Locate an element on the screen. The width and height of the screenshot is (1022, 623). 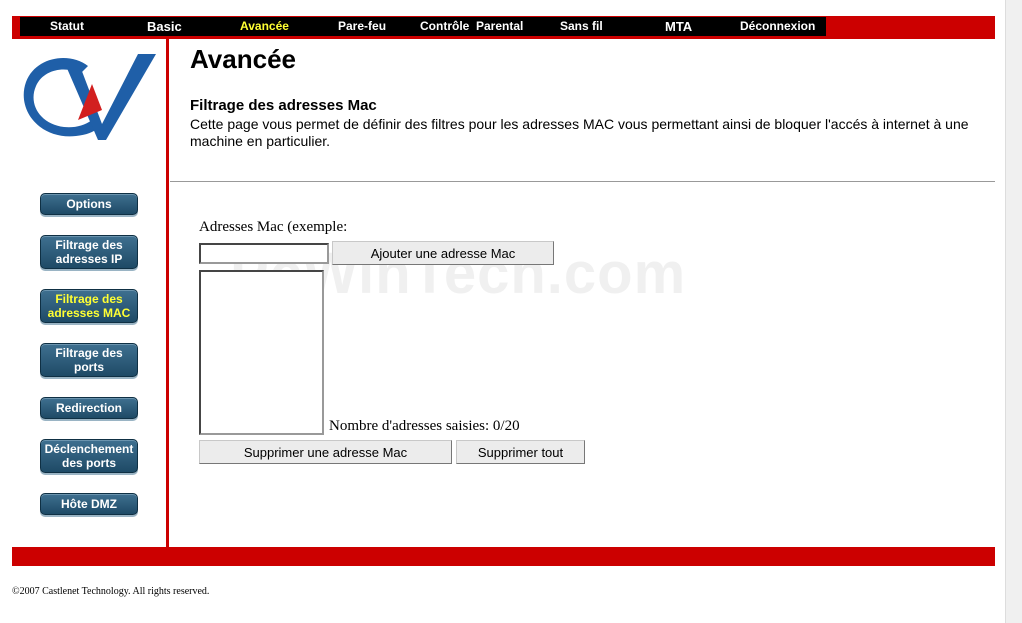
nav-sans-fil: Sans fil is located at coordinates (581, 26).